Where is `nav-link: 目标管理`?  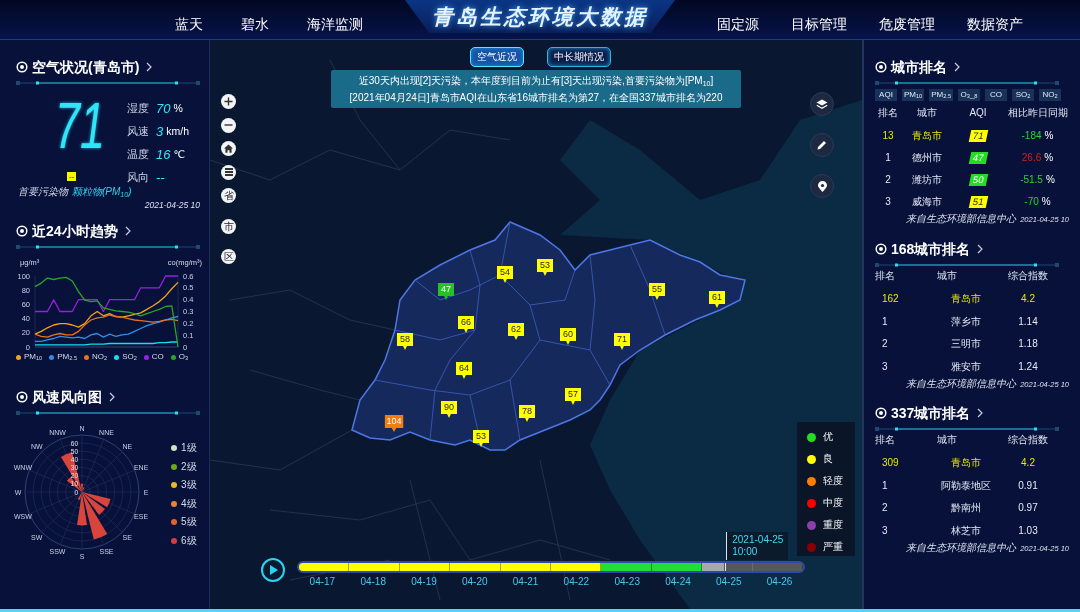
nav-link: 目标管理 is located at coordinates (819, 23).